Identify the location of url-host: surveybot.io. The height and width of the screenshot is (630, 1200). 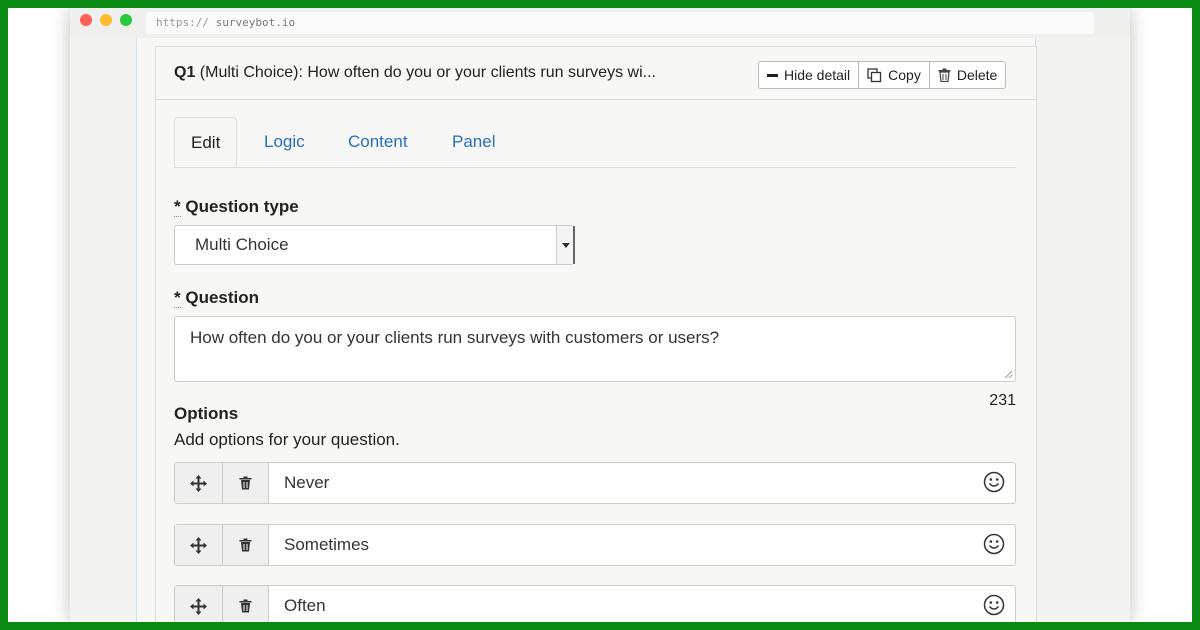
(255, 22).